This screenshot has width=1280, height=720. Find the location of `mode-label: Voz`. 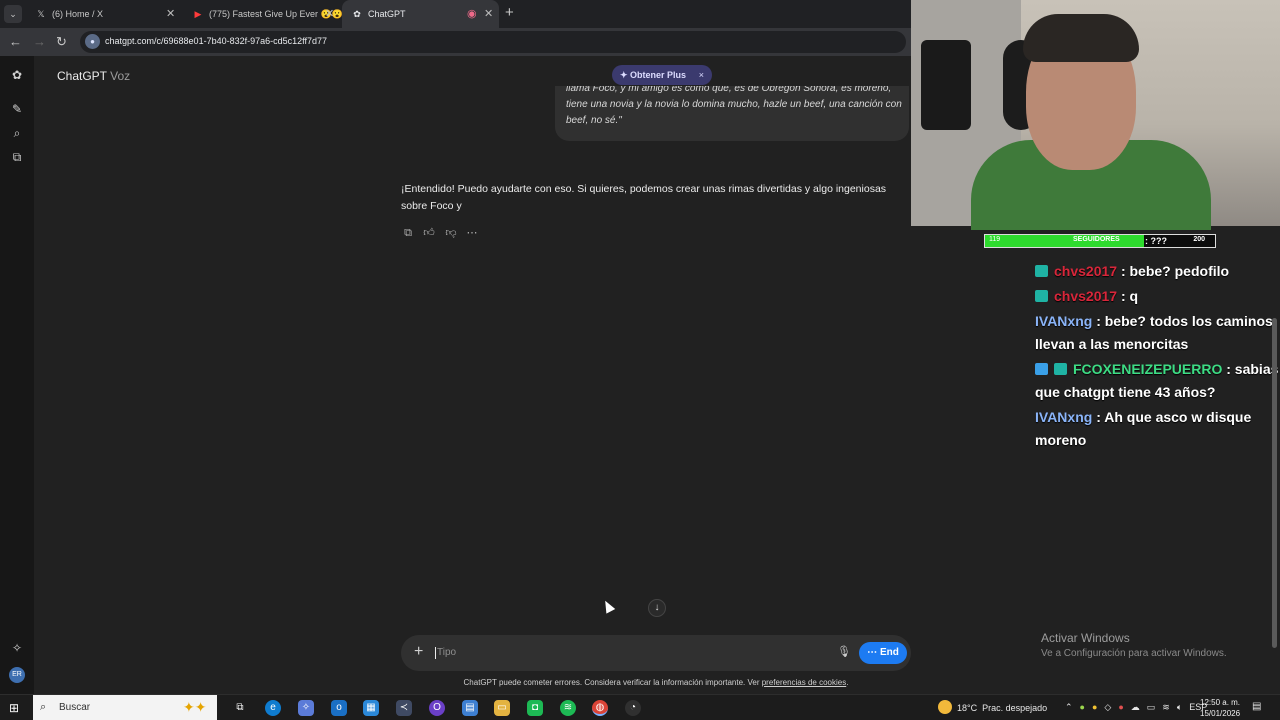

mode-label: Voz is located at coordinates (120, 76).